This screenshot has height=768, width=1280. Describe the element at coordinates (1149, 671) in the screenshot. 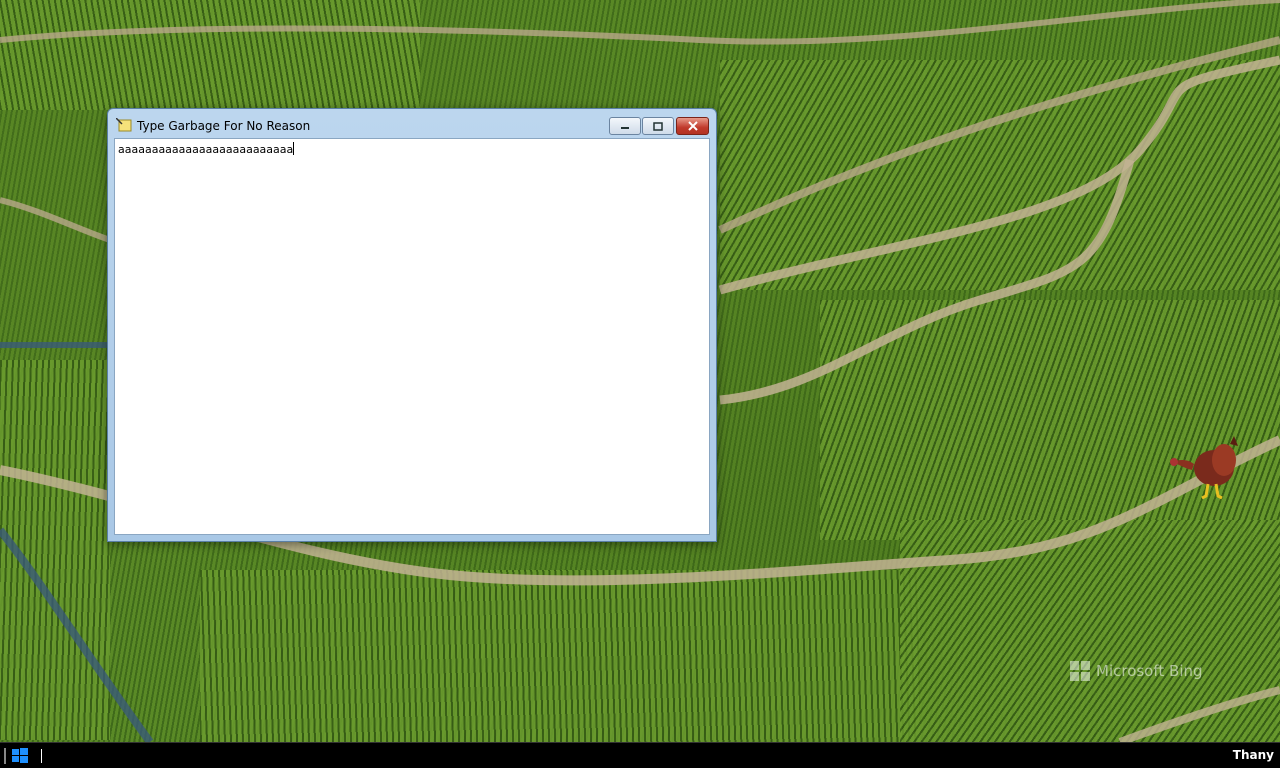

I see `watermark-text: Microsoft Bing` at that location.